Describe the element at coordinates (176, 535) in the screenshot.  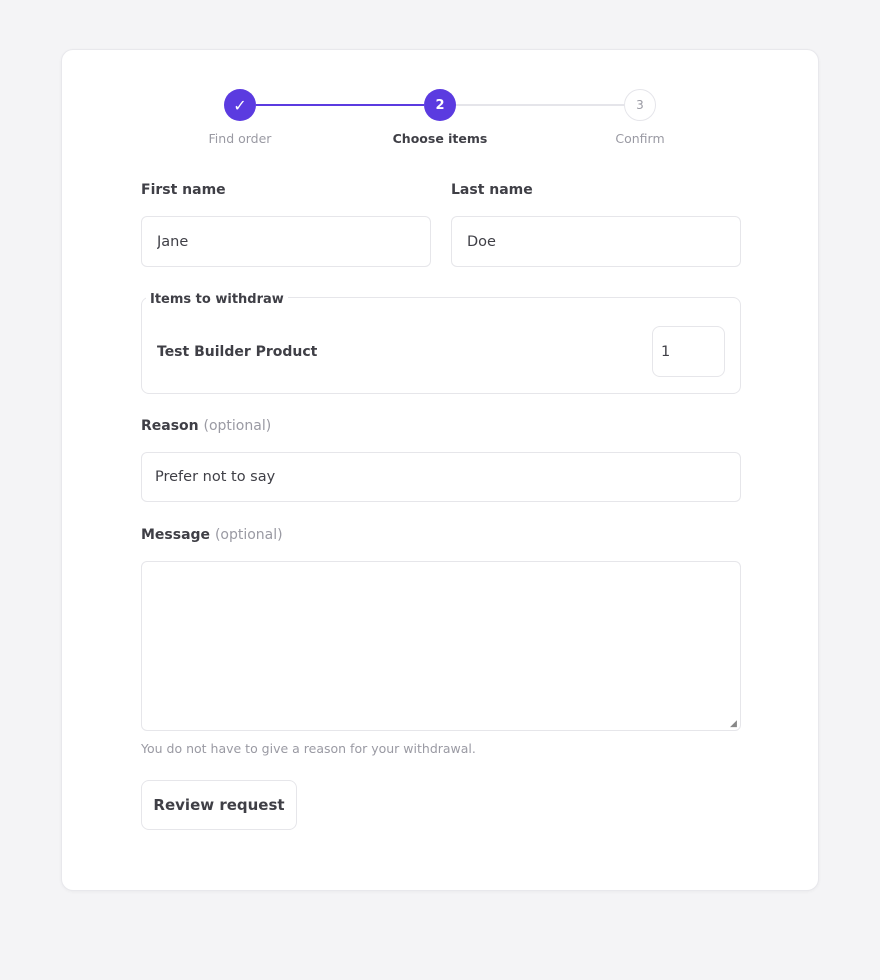
I see `message-label-text: Message` at that location.